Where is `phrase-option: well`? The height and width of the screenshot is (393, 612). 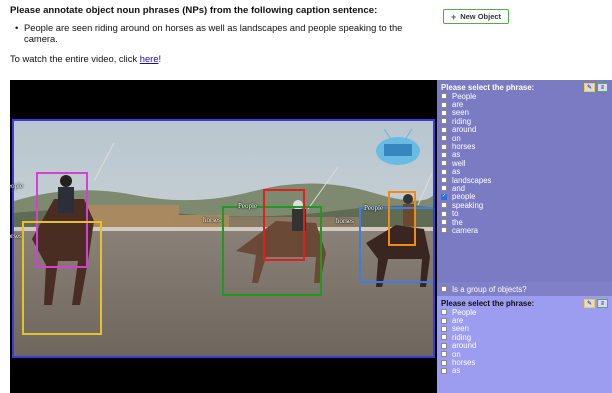
phrase-option: well is located at coordinates (524, 163).